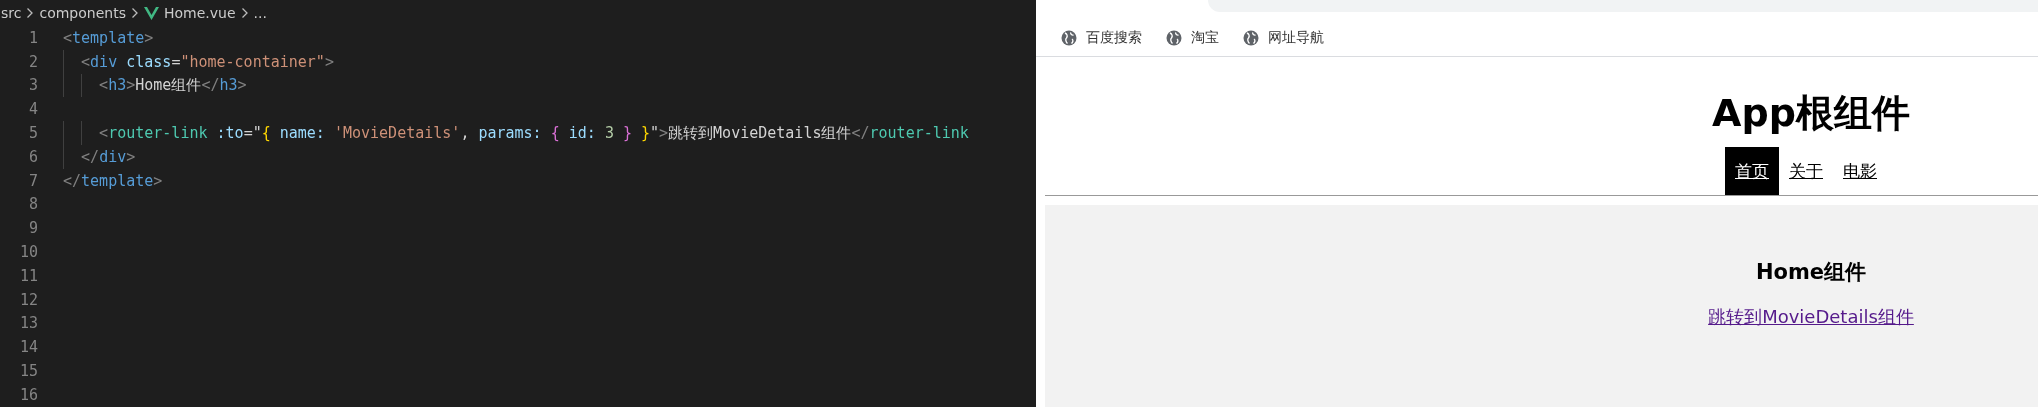 The height and width of the screenshot is (407, 2038). I want to click on code-line: <h3>Home组件</h3>, so click(172, 85).